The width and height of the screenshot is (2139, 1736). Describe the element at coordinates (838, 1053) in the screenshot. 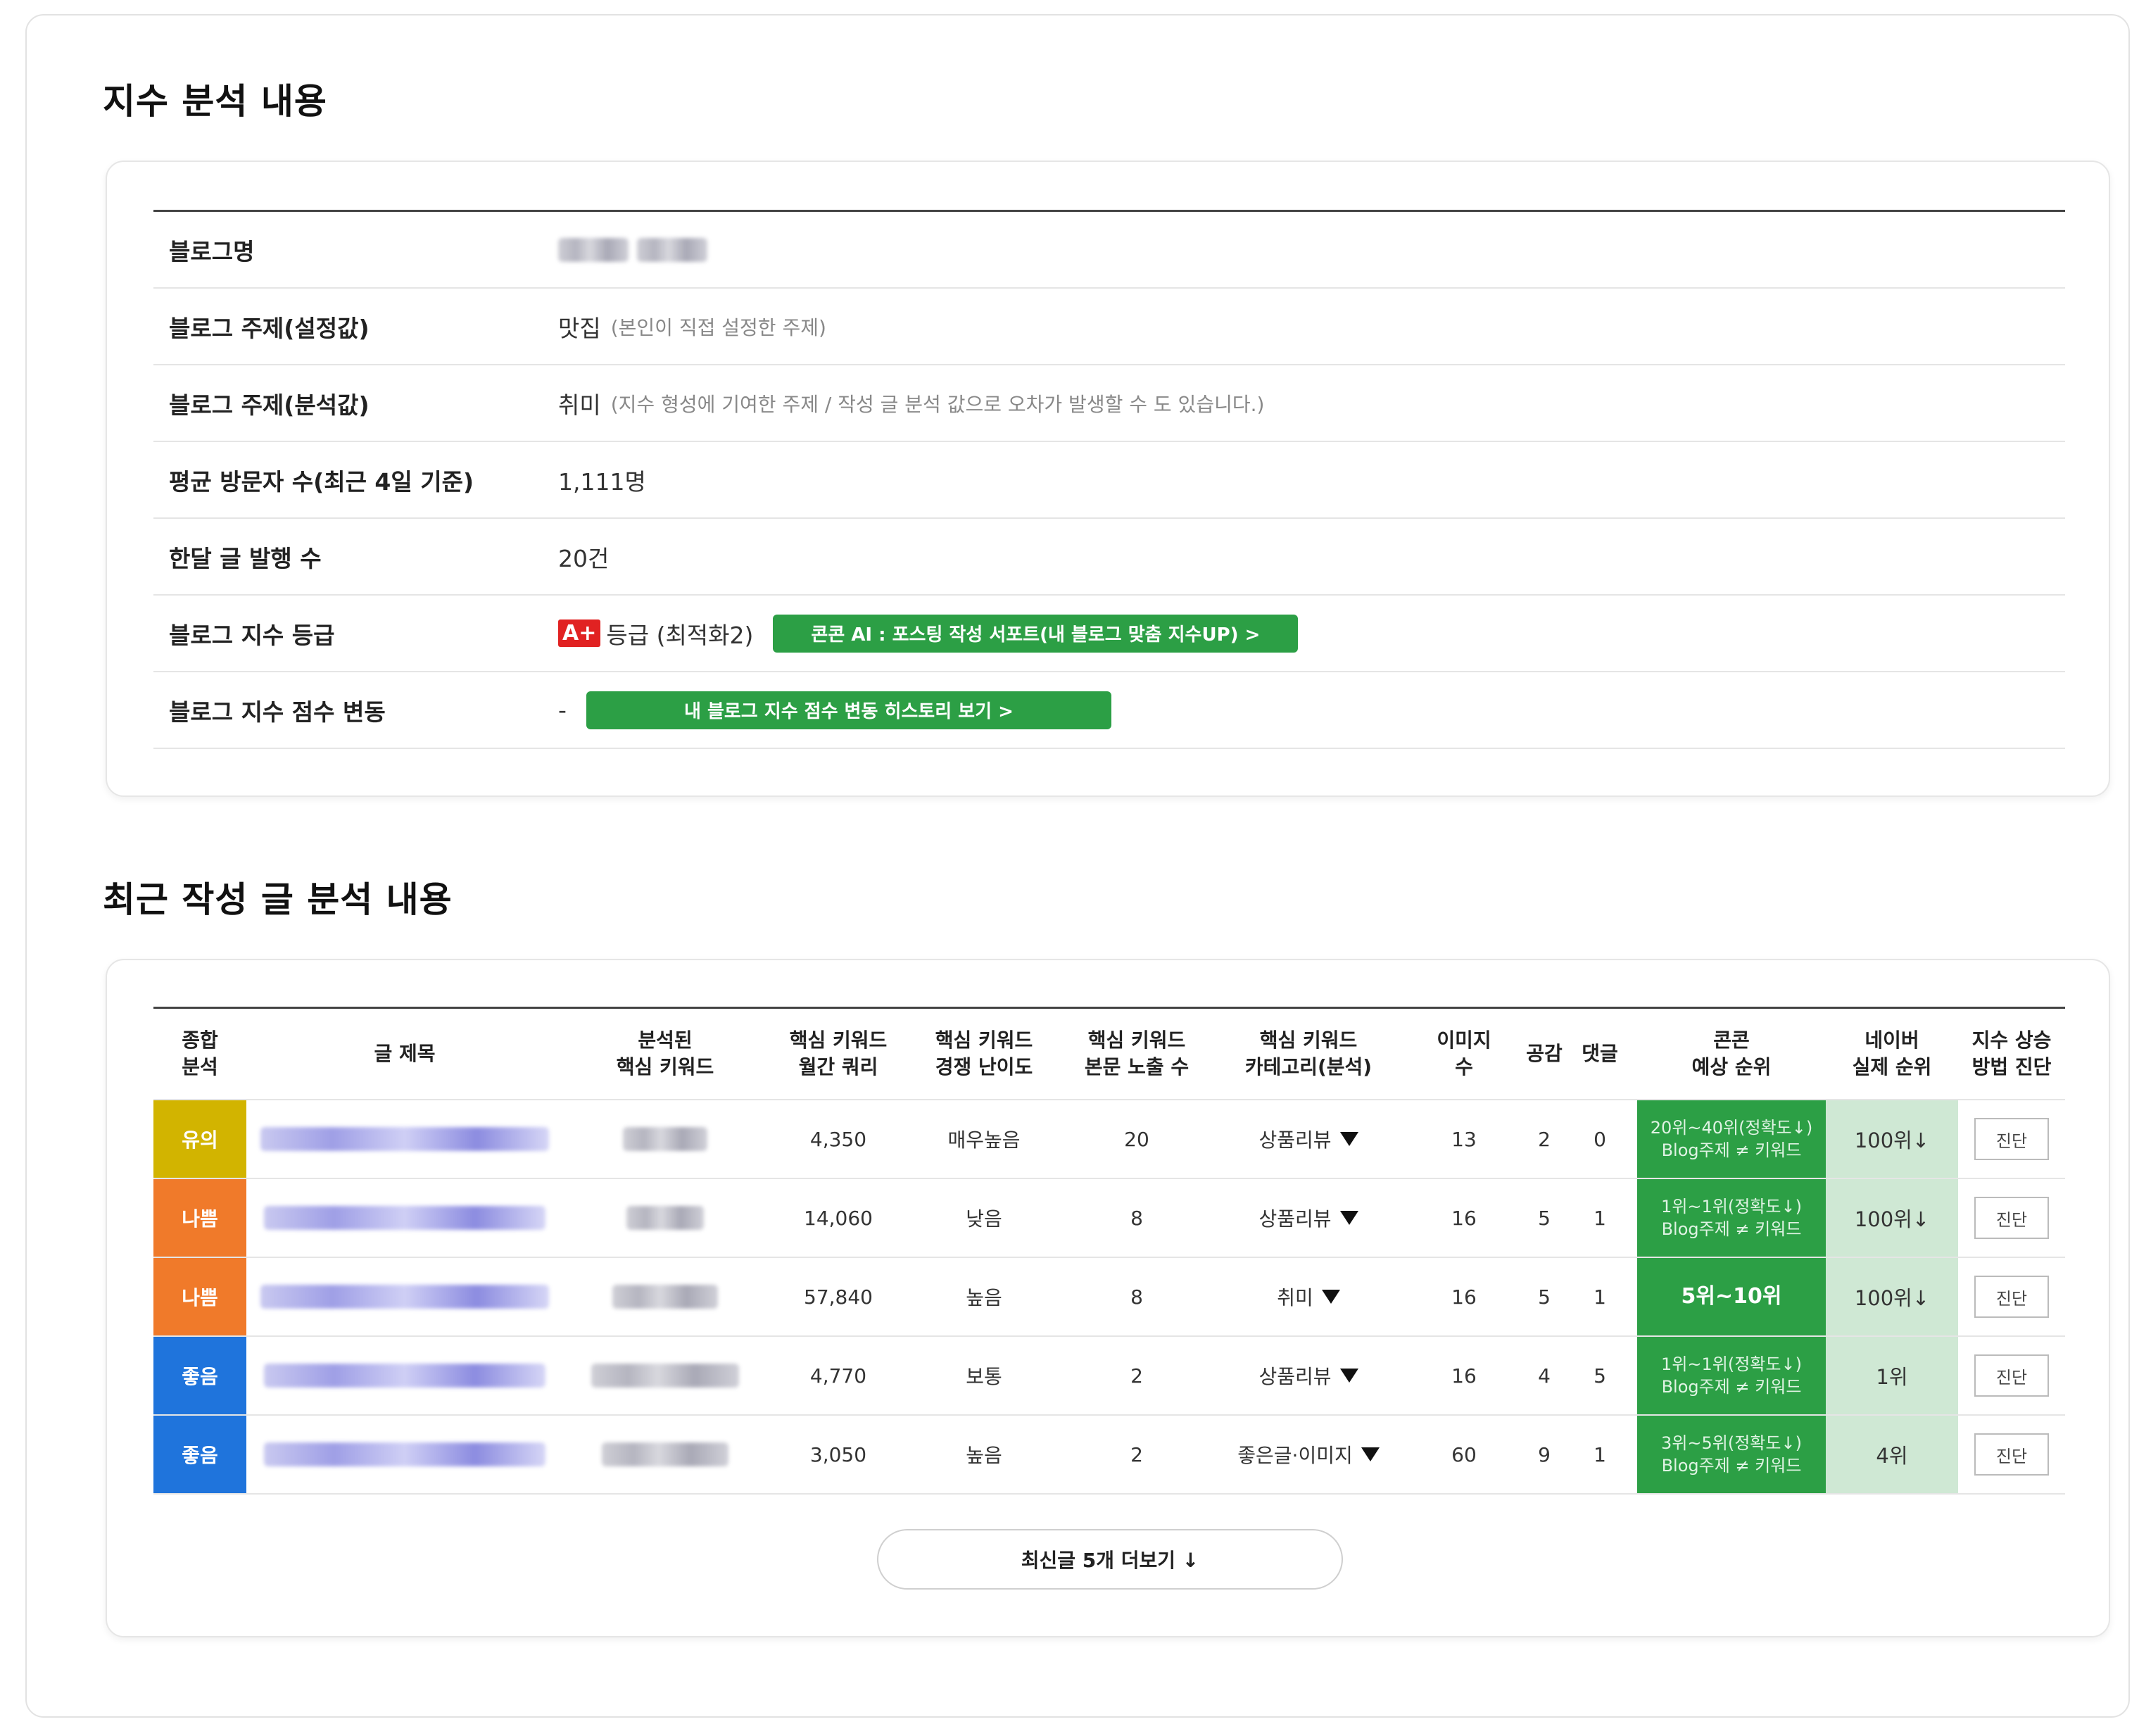

I see `header-query: 핵심 키워드 월간 쿼리` at that location.